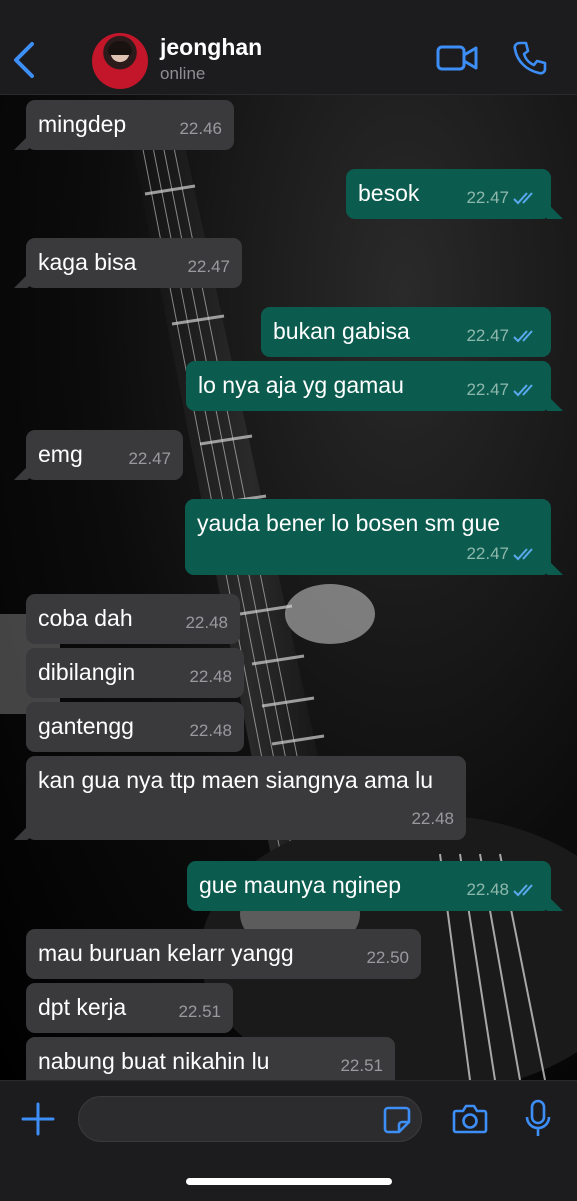  Describe the element at coordinates (87, 672) in the screenshot. I see `message-text: dibilangin` at that location.